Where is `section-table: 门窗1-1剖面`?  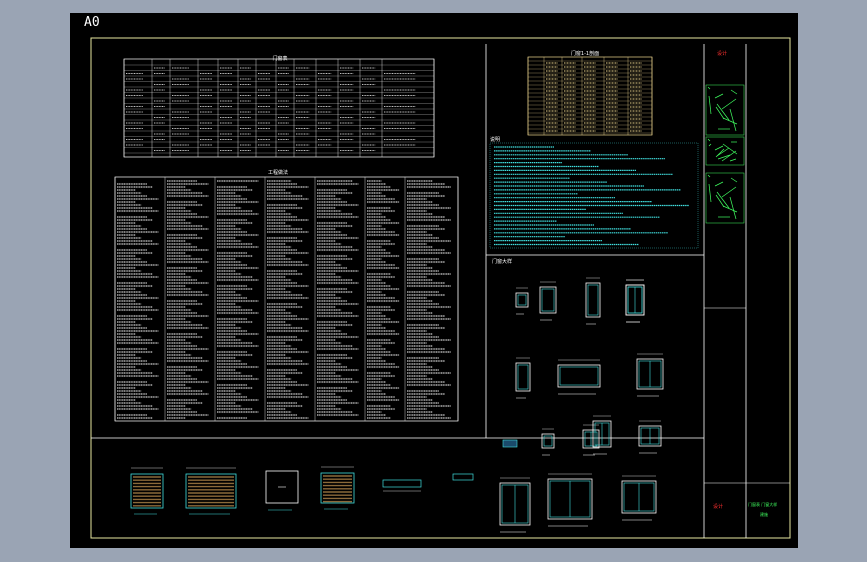
section-table: 门窗1-1剖面 is located at coordinates (590, 93).